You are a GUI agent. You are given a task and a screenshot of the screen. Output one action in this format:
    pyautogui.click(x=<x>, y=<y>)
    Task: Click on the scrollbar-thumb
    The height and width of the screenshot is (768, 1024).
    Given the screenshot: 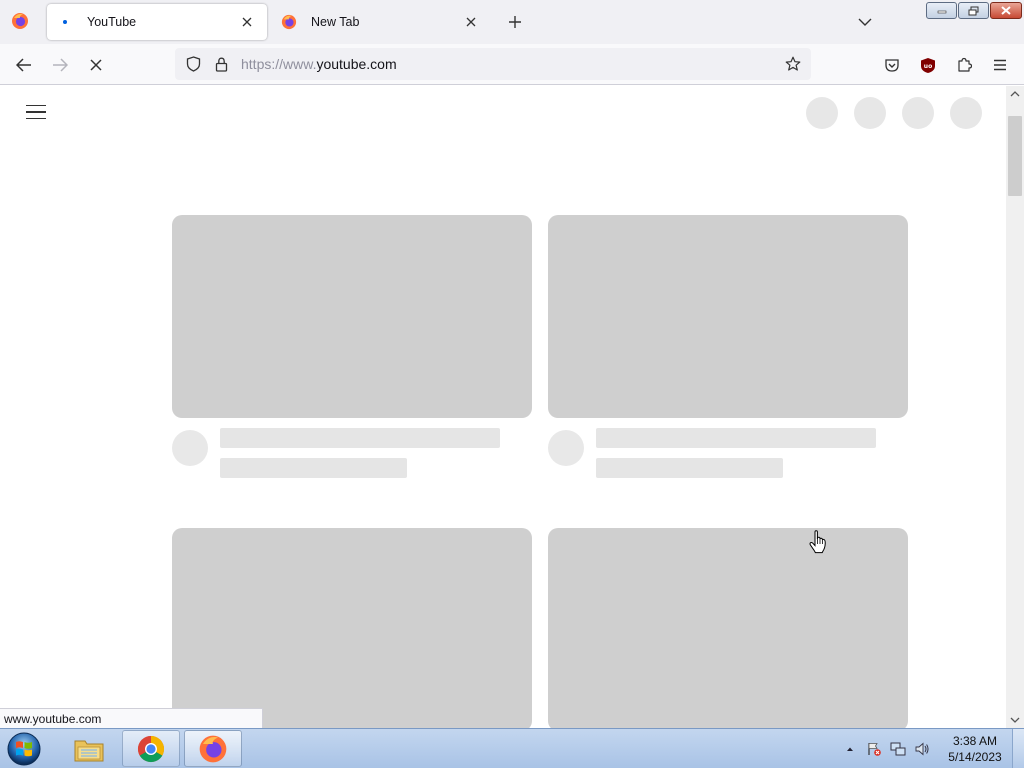 What is the action you would take?
    pyautogui.click(x=1015, y=156)
    